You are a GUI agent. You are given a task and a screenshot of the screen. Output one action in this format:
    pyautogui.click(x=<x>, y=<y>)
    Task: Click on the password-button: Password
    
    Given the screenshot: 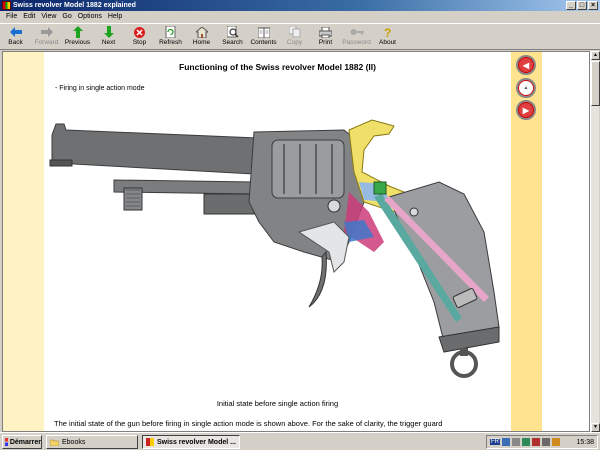 What is the action you would take?
    pyautogui.click(x=356, y=36)
    